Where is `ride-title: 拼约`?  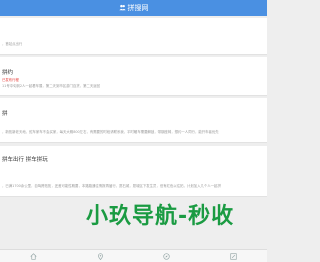
ride-title: 拼约 is located at coordinates (8, 73).